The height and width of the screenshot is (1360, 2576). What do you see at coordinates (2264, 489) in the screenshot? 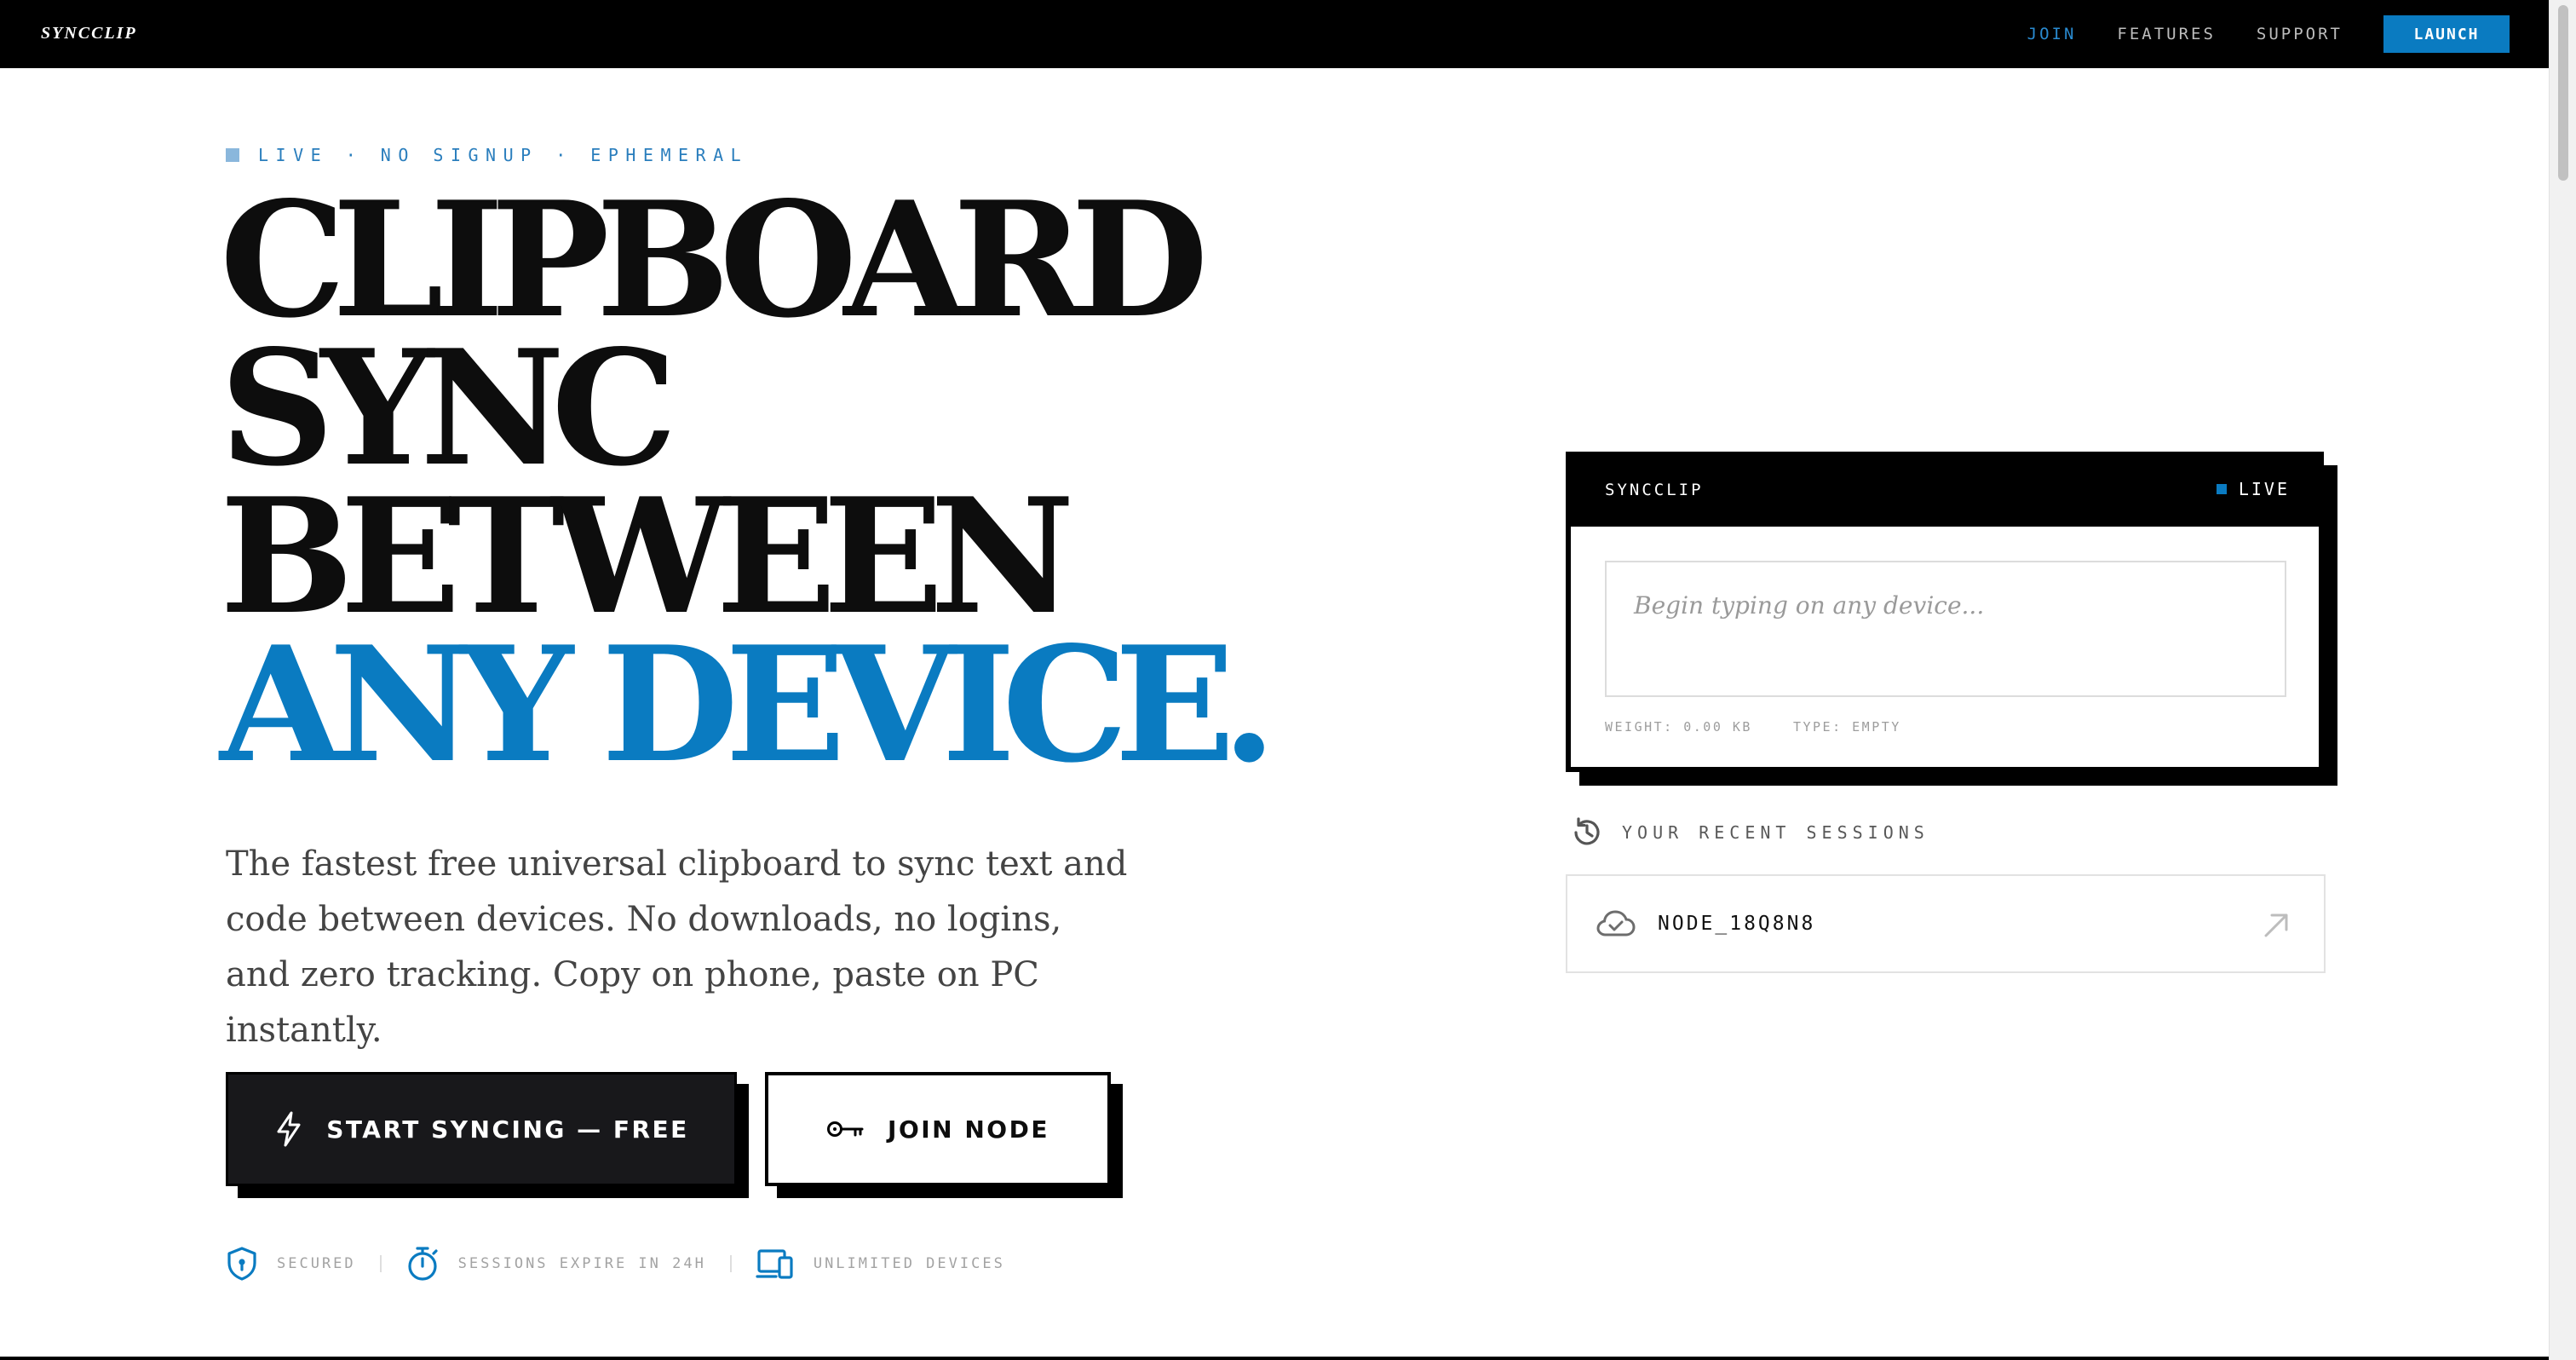
I see `live-status-label: LIVE` at bounding box center [2264, 489].